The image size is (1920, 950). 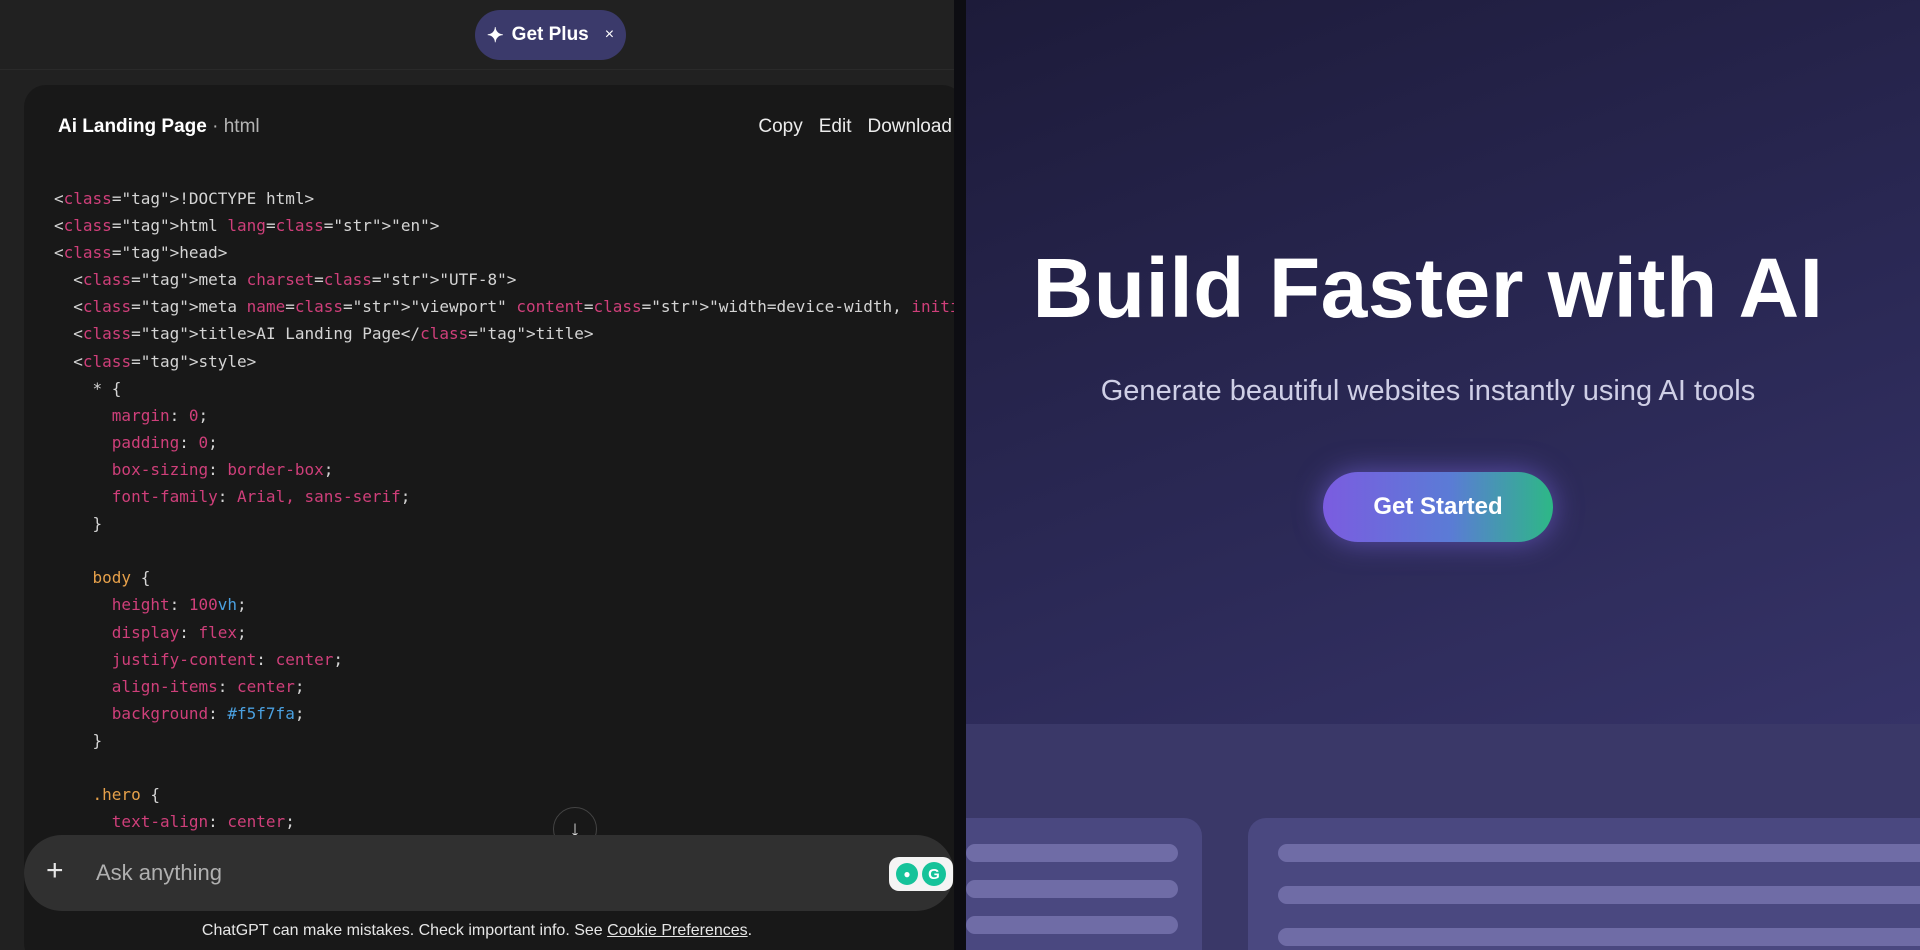 I want to click on download-button: Download, so click(x=910, y=127).